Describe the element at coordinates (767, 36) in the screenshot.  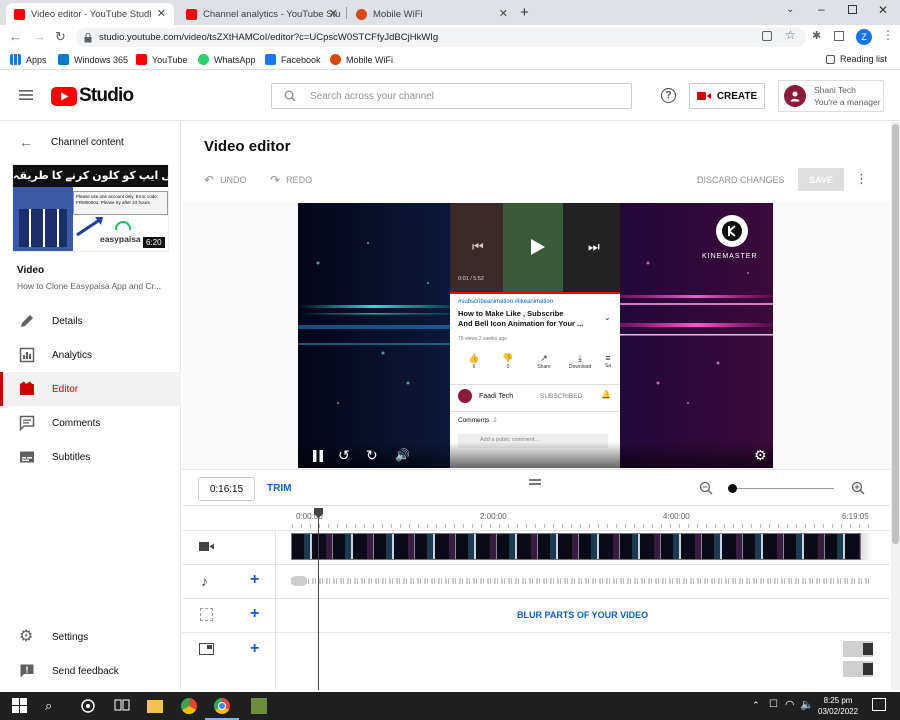
I see `install-app-icon` at that location.